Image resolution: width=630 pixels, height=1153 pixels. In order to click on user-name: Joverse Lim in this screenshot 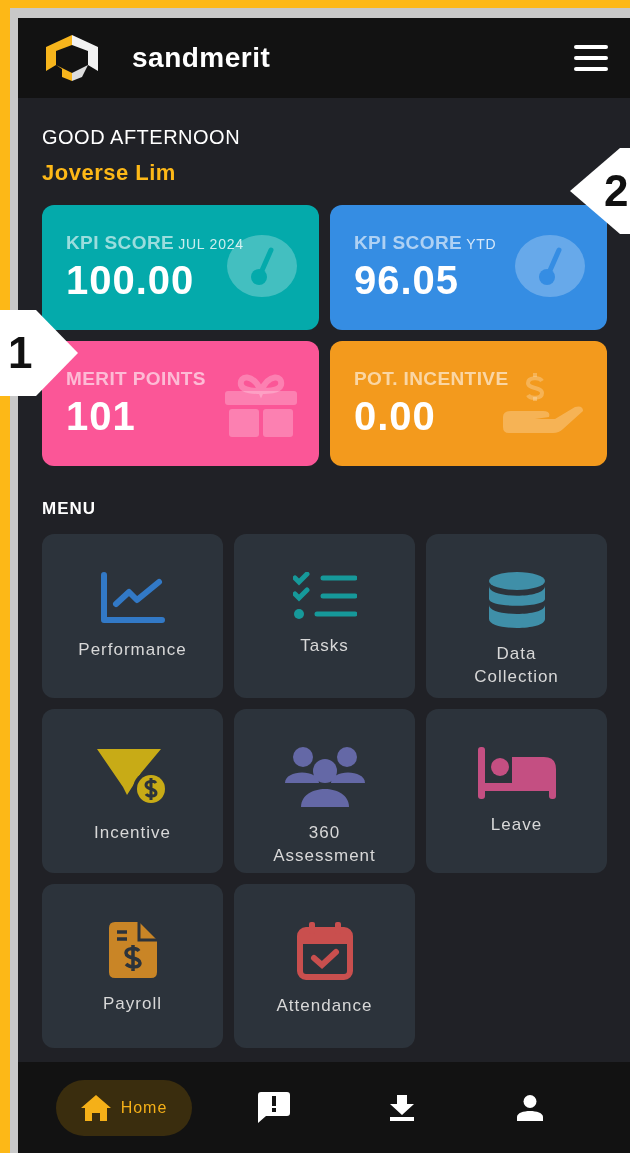, I will do `click(109, 173)`.